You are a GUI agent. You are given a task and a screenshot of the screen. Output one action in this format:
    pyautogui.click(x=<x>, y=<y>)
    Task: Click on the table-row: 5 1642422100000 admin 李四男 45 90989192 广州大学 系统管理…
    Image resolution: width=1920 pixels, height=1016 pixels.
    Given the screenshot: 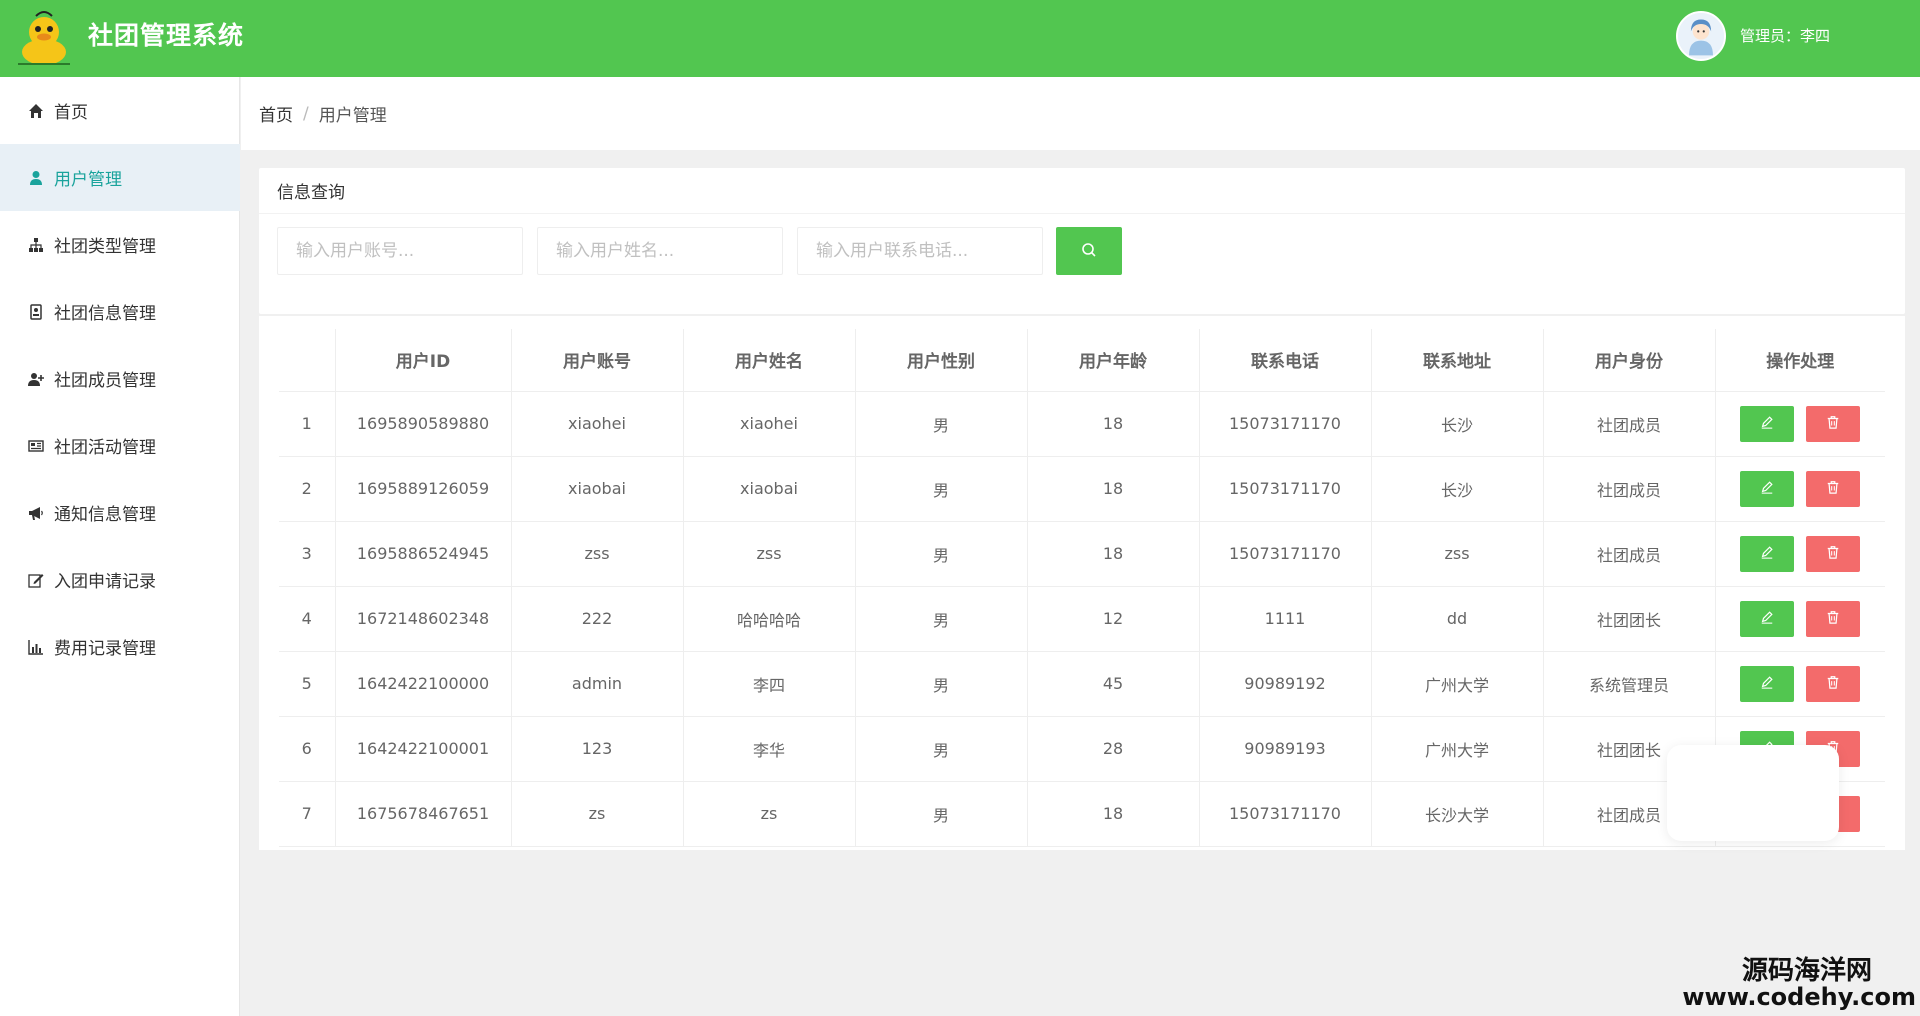 What is the action you would take?
    pyautogui.click(x=1082, y=684)
    